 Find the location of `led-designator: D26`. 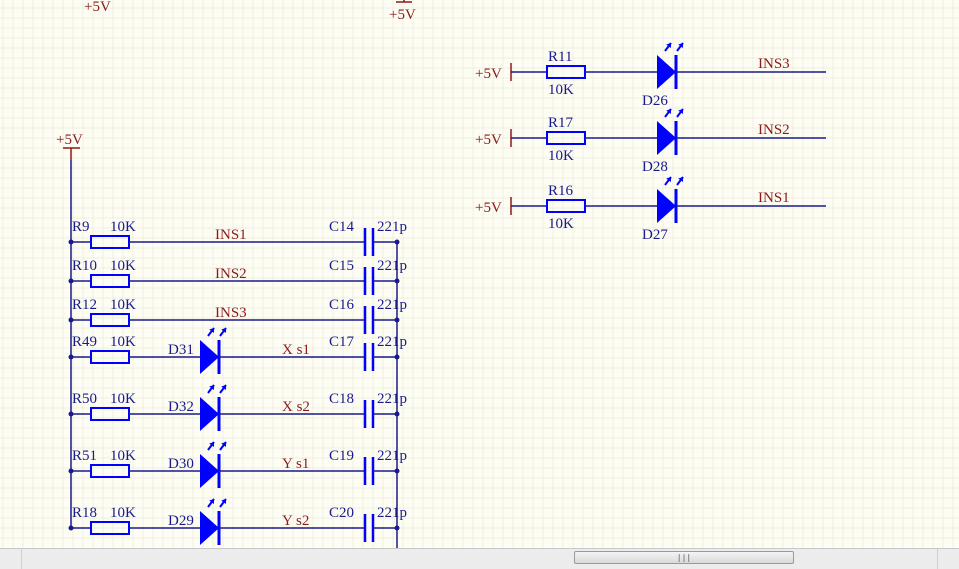

led-designator: D26 is located at coordinates (655, 101).